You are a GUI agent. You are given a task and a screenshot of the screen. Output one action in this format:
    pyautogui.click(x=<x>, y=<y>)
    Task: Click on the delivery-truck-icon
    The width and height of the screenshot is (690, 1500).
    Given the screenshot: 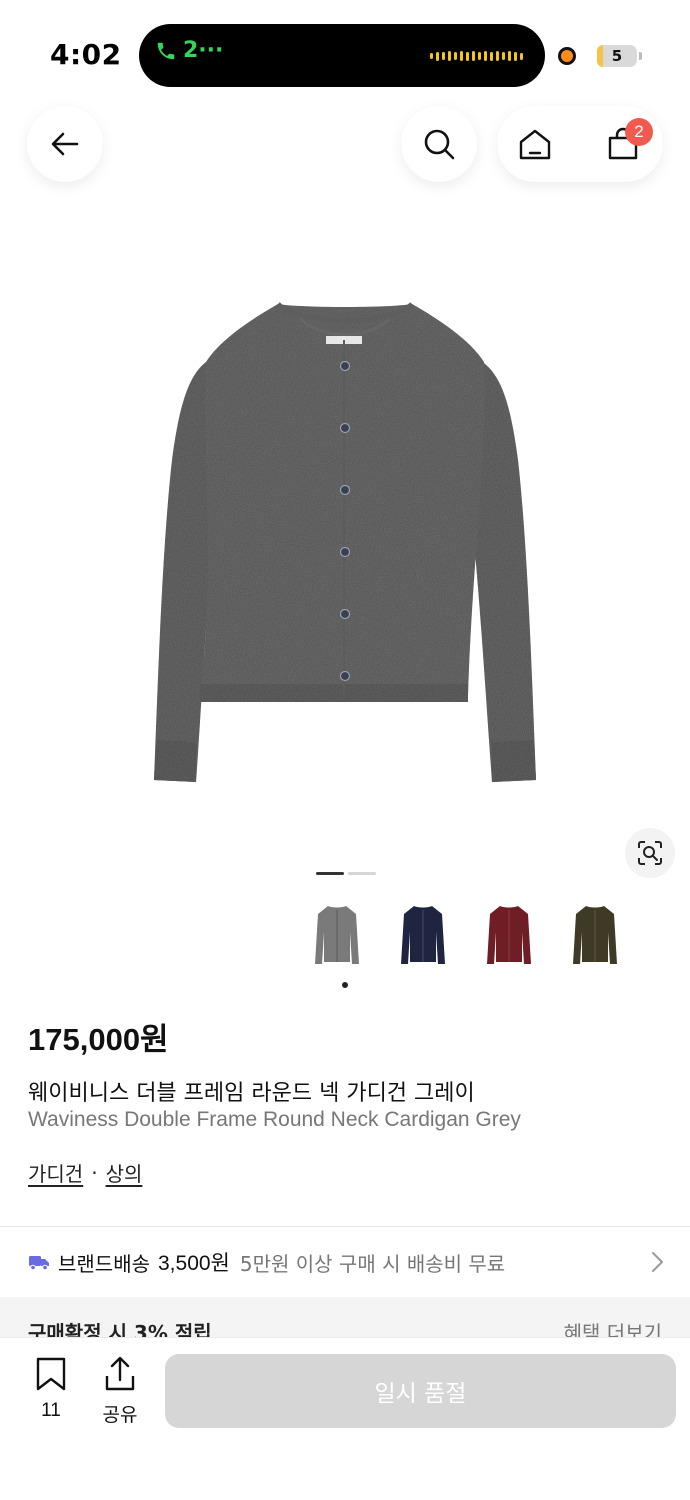 What is the action you would take?
    pyautogui.click(x=39, y=1263)
    